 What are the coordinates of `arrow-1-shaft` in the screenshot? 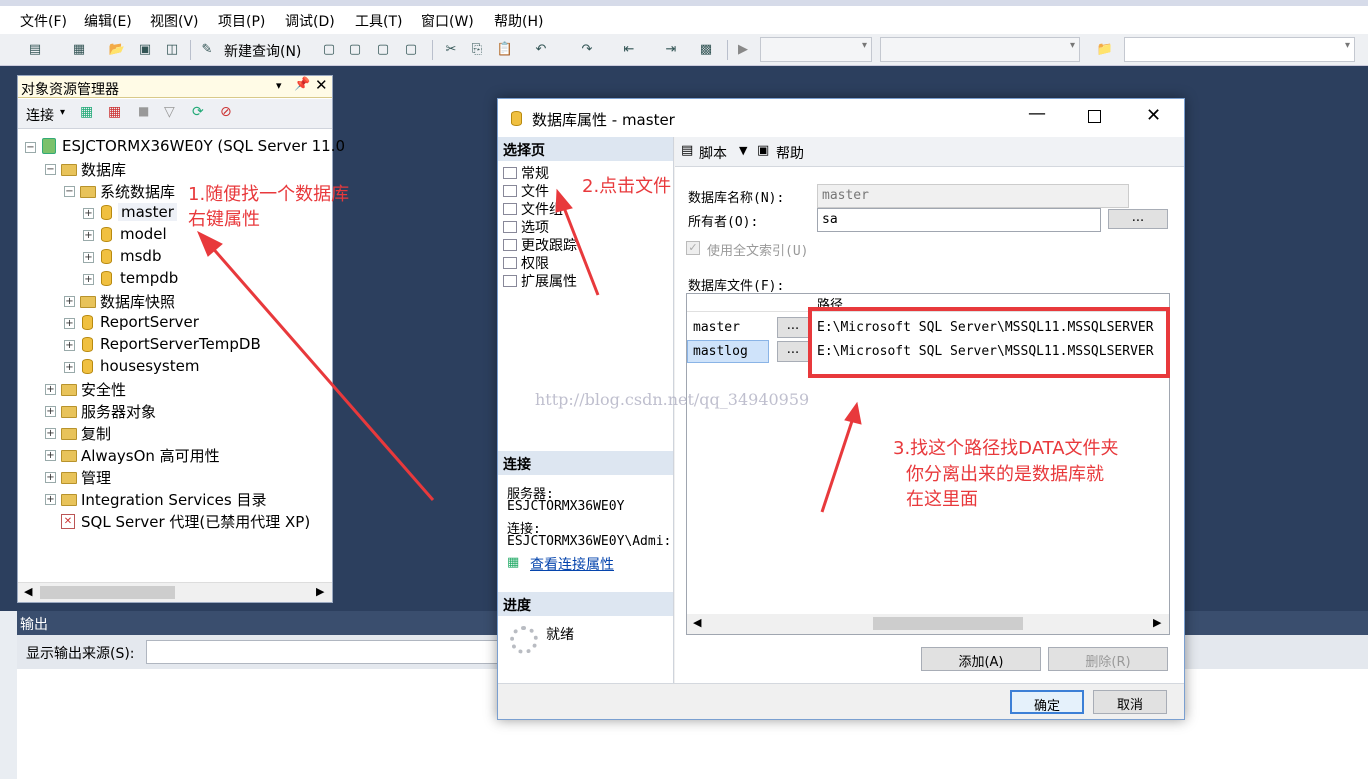 It's located at (321, 372).